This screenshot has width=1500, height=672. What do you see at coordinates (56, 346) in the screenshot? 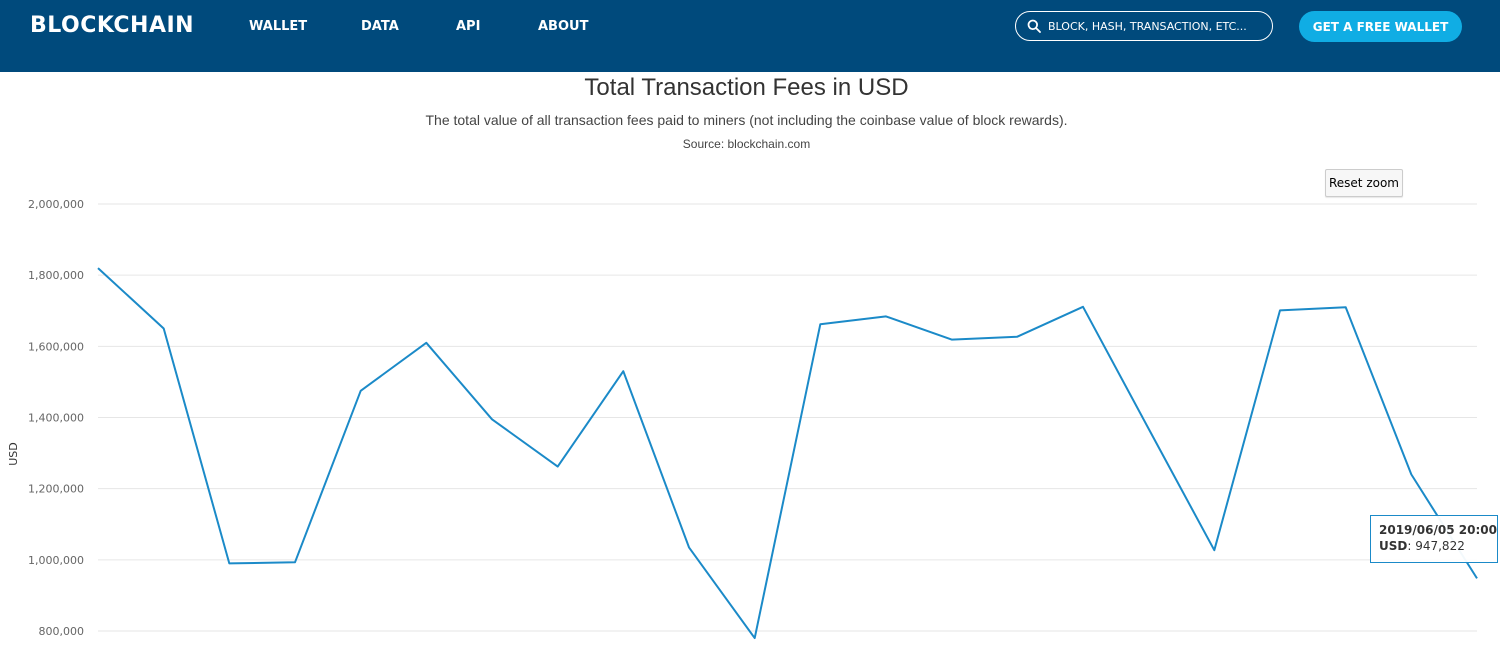
I see `y-tick-label: 1,600,000` at bounding box center [56, 346].